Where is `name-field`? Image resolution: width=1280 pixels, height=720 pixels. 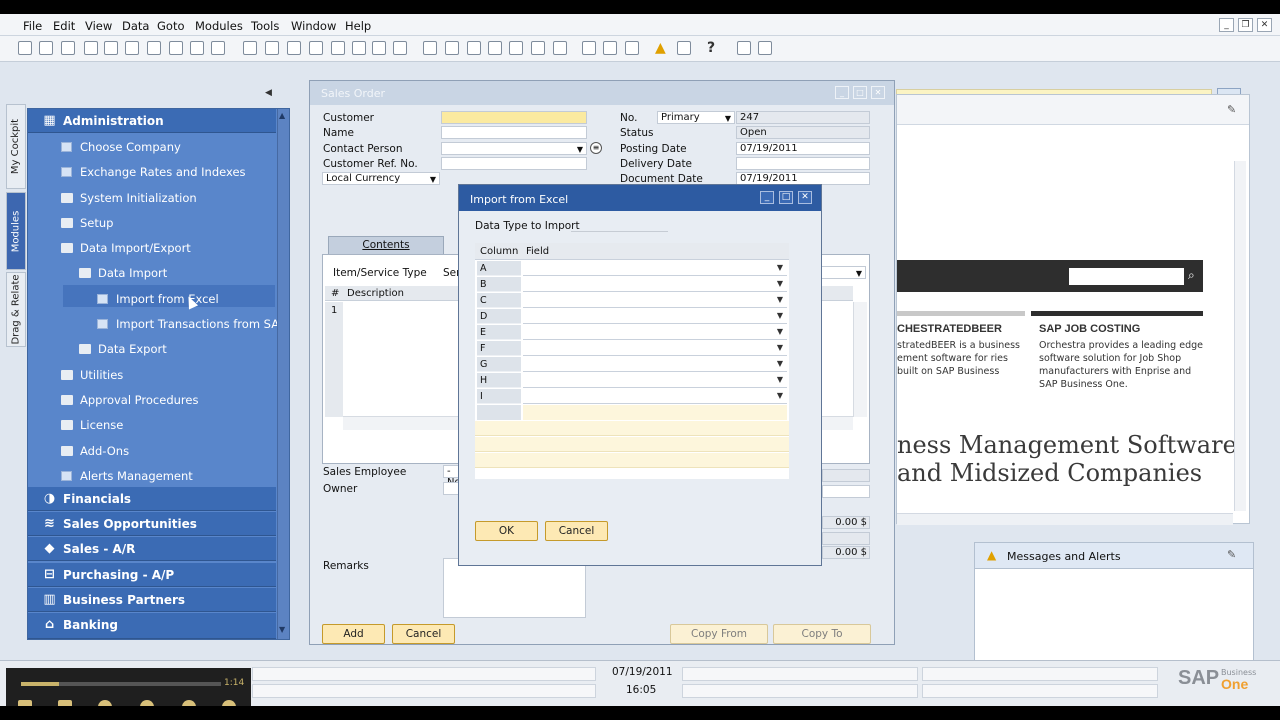
name-field is located at coordinates (514, 132).